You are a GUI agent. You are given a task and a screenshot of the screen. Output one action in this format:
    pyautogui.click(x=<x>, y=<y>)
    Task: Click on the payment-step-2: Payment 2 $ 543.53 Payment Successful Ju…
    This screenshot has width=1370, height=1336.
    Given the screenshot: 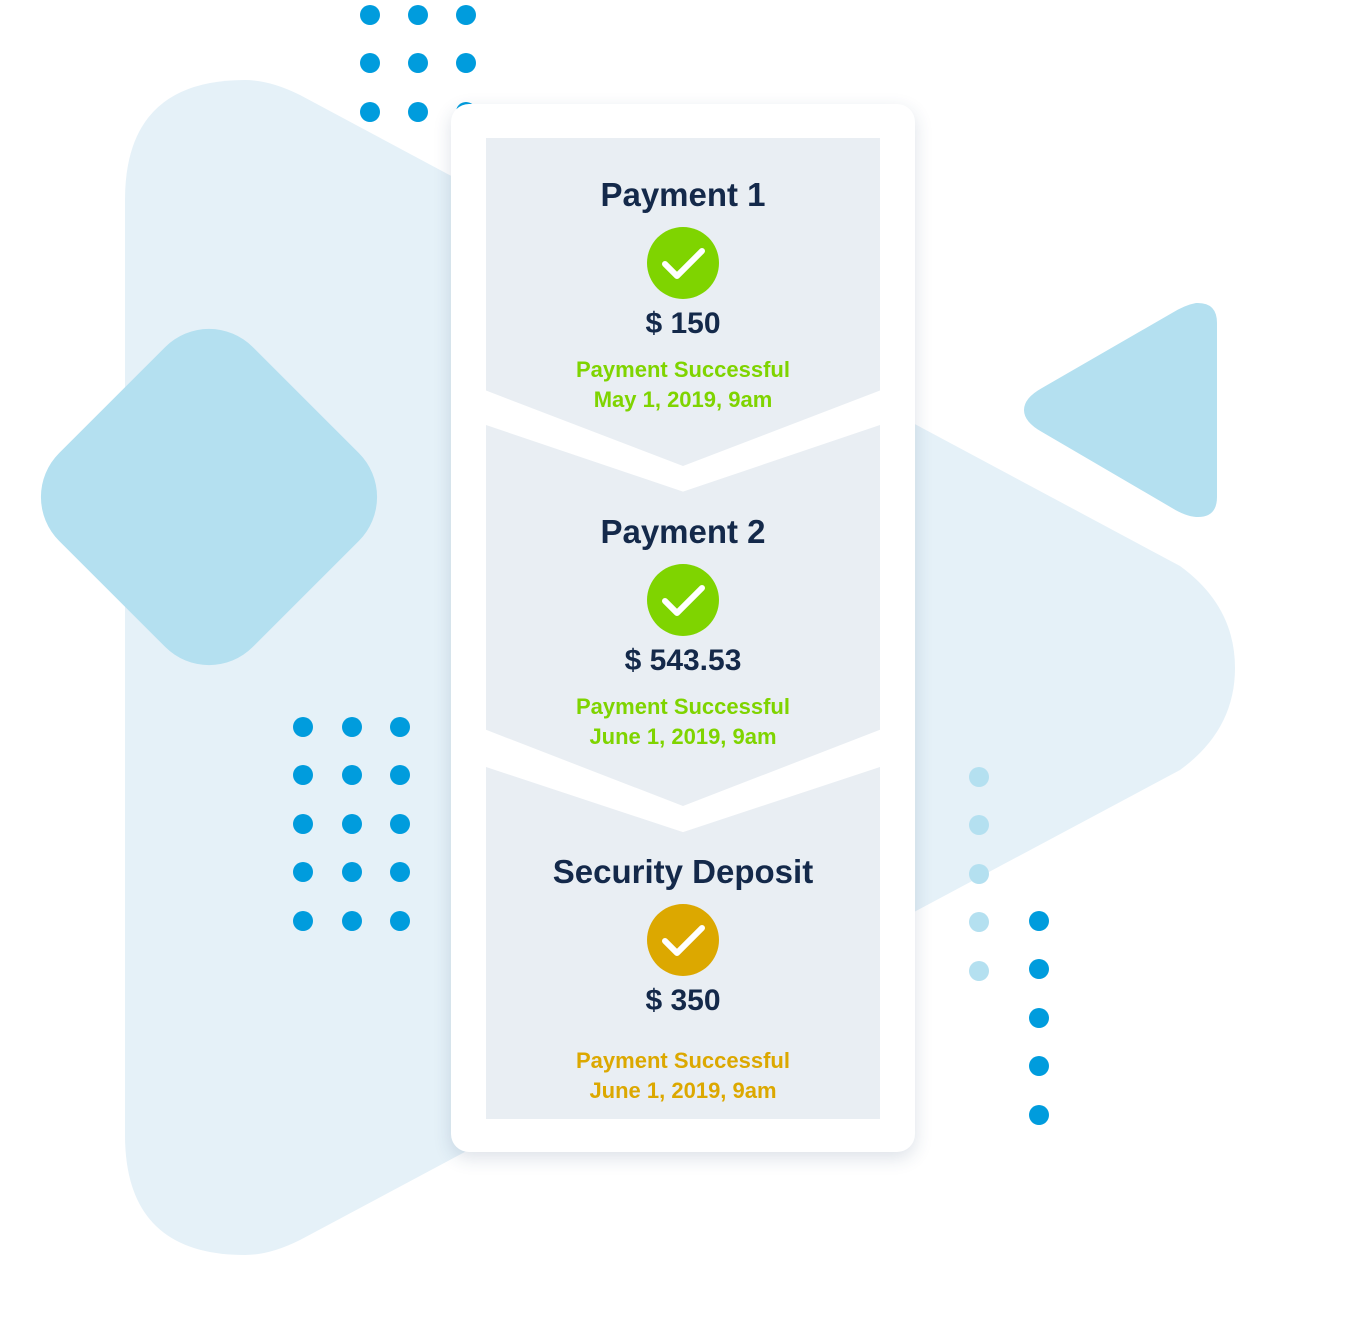 What is the action you would take?
    pyautogui.click(x=683, y=615)
    